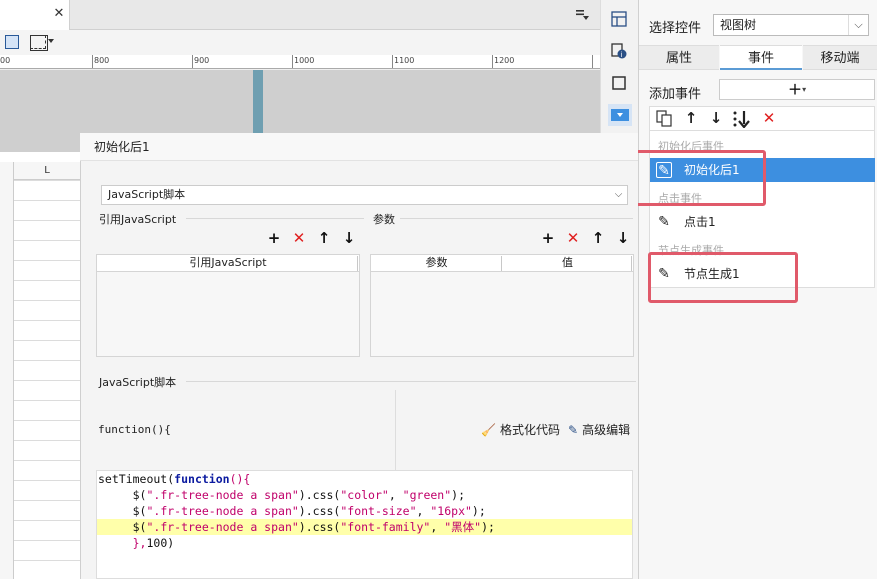  I want to click on row-header, so click(7, 370).